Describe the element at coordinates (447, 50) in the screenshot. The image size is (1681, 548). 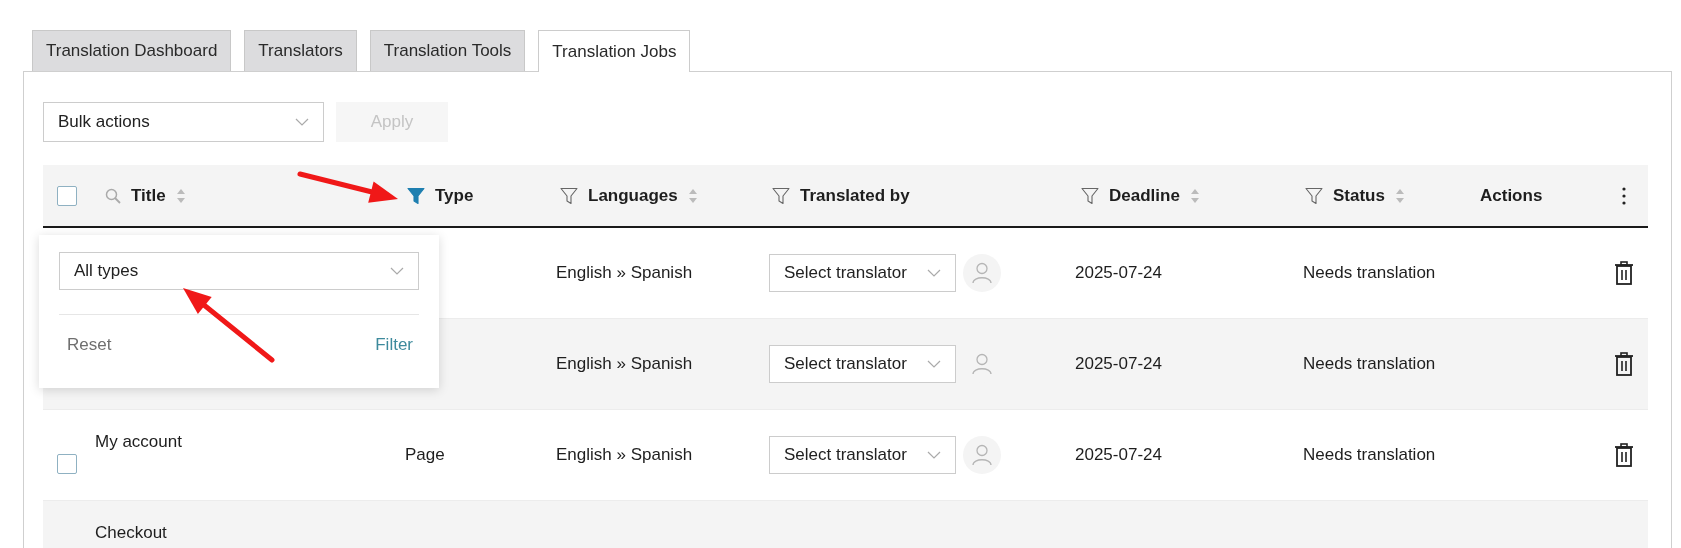
I see `tab: Translation Tools` at that location.